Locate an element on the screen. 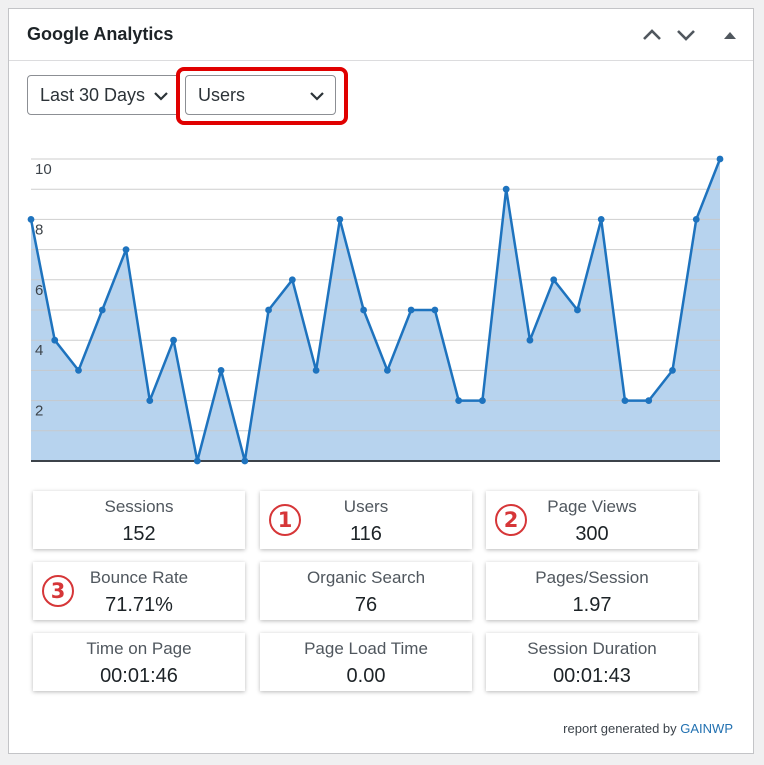 The width and height of the screenshot is (764, 765). metric-label: Page Load Time is located at coordinates (366, 648).